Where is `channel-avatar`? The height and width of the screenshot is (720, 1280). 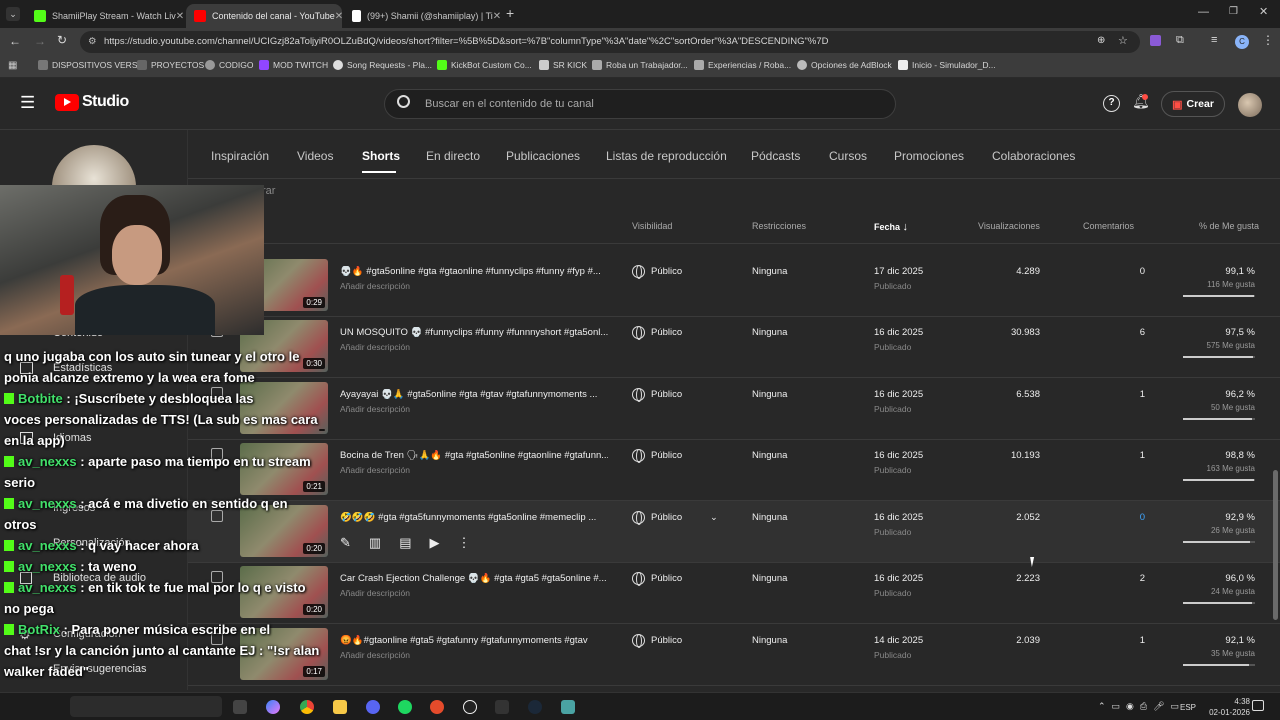 channel-avatar is located at coordinates (1250, 105).